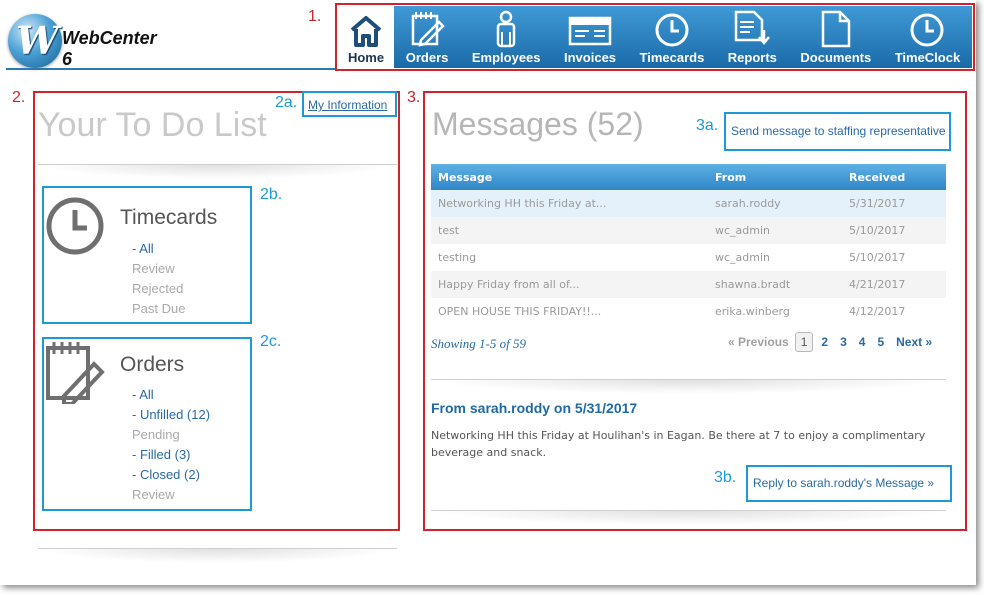 Image resolution: width=984 pixels, height=595 pixels. Describe the element at coordinates (75, 374) in the screenshot. I see `notepad-pencil-icon` at that location.